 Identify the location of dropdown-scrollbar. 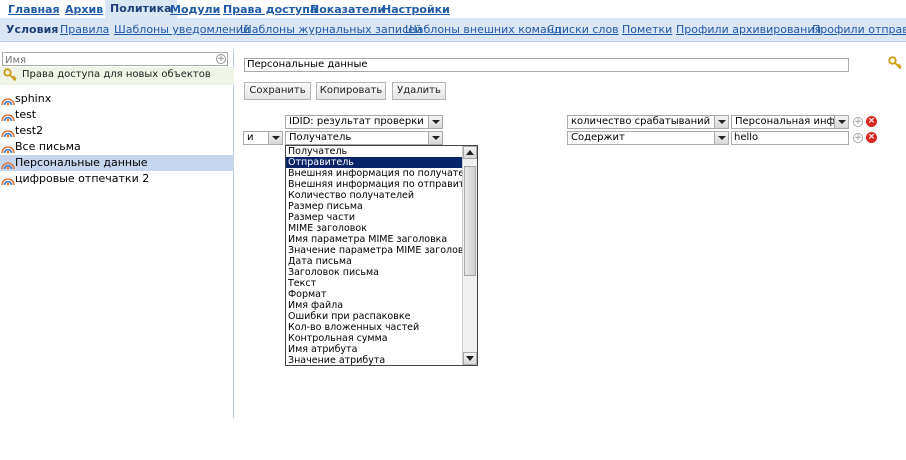
(469, 255).